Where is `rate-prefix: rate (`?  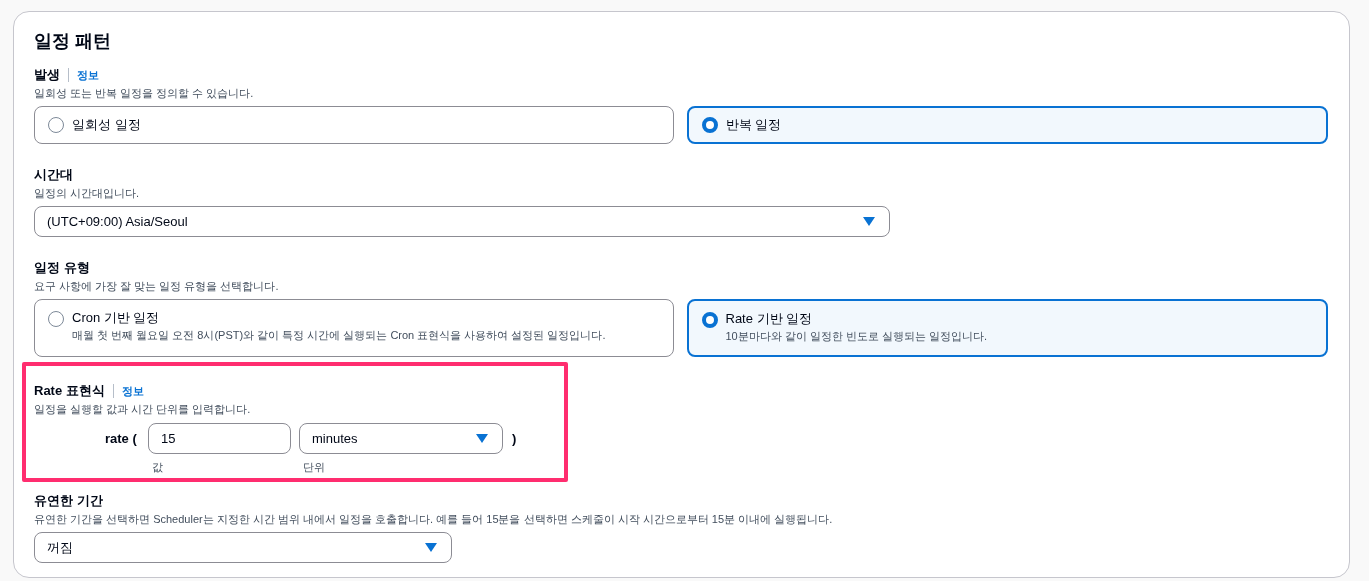 rate-prefix: rate ( is located at coordinates (121, 438).